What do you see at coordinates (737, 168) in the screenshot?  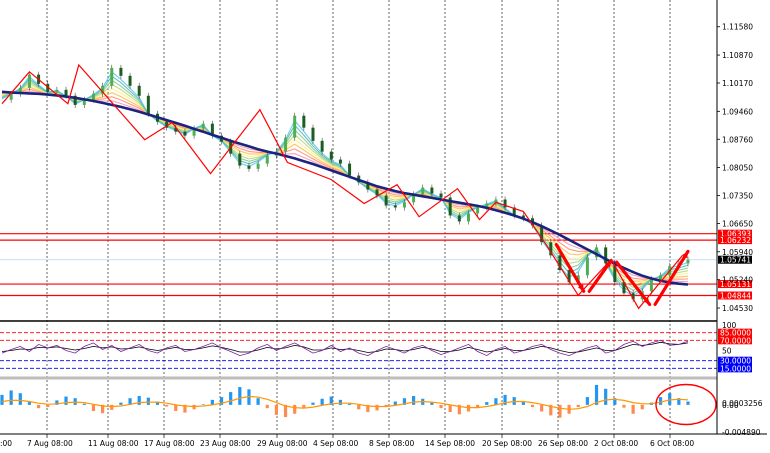 I see `y-tick-label: 1.08050` at bounding box center [737, 168].